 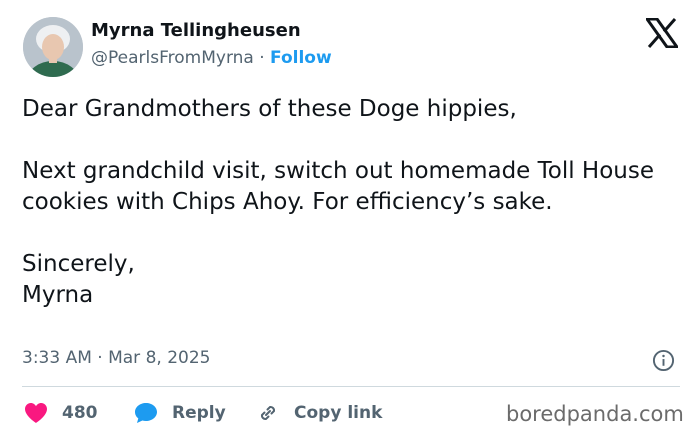 What do you see at coordinates (116, 358) in the screenshot?
I see `tweet-timestamp: 3:33 AM · Mar 8, 2025` at bounding box center [116, 358].